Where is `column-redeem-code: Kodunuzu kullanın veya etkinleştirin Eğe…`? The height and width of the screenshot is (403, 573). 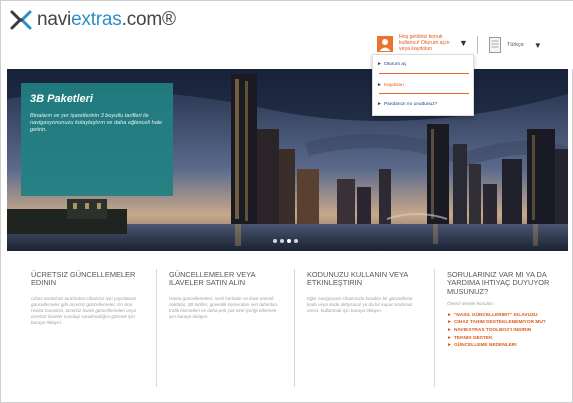 column-redeem-code: Kodunuzu kullanın veya etkinleştirin Eğe… is located at coordinates (363, 292).